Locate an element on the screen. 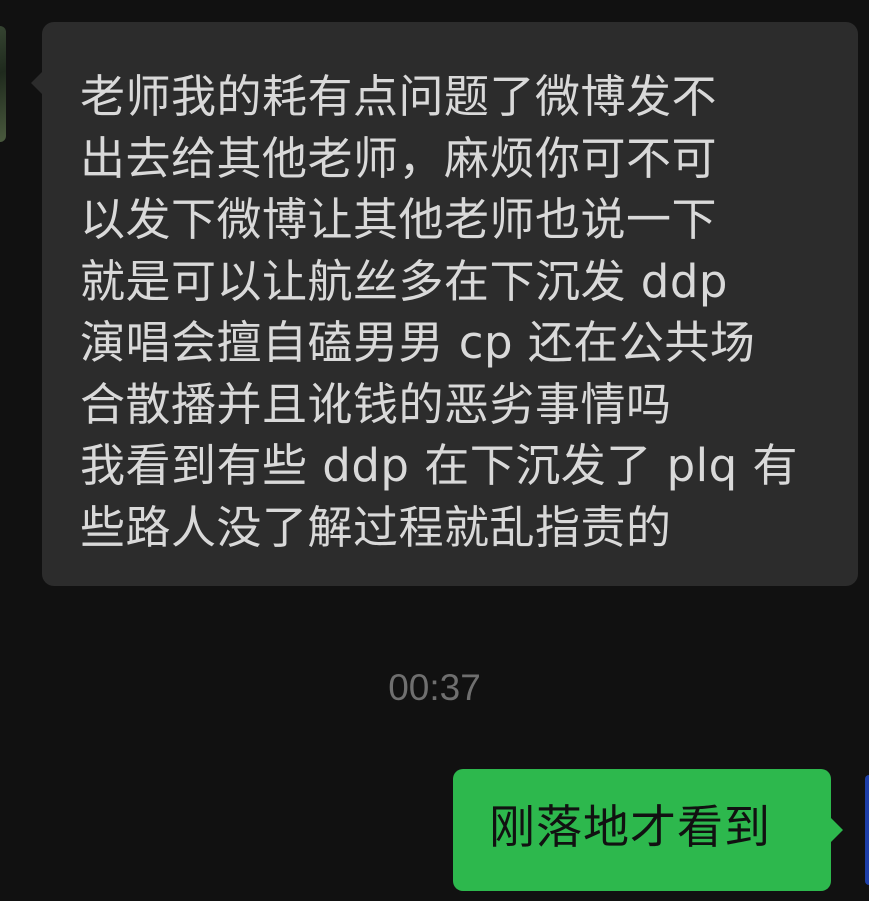 This screenshot has height=901, width=869. outgoing-message-text: 刚落地才看到 is located at coordinates (630, 827).